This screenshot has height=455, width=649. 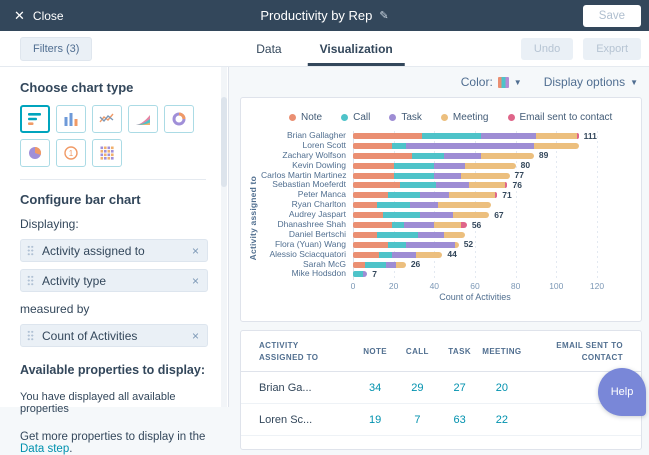 What do you see at coordinates (460, 352) in the screenshot?
I see `table-column-header: TASK` at bounding box center [460, 352].